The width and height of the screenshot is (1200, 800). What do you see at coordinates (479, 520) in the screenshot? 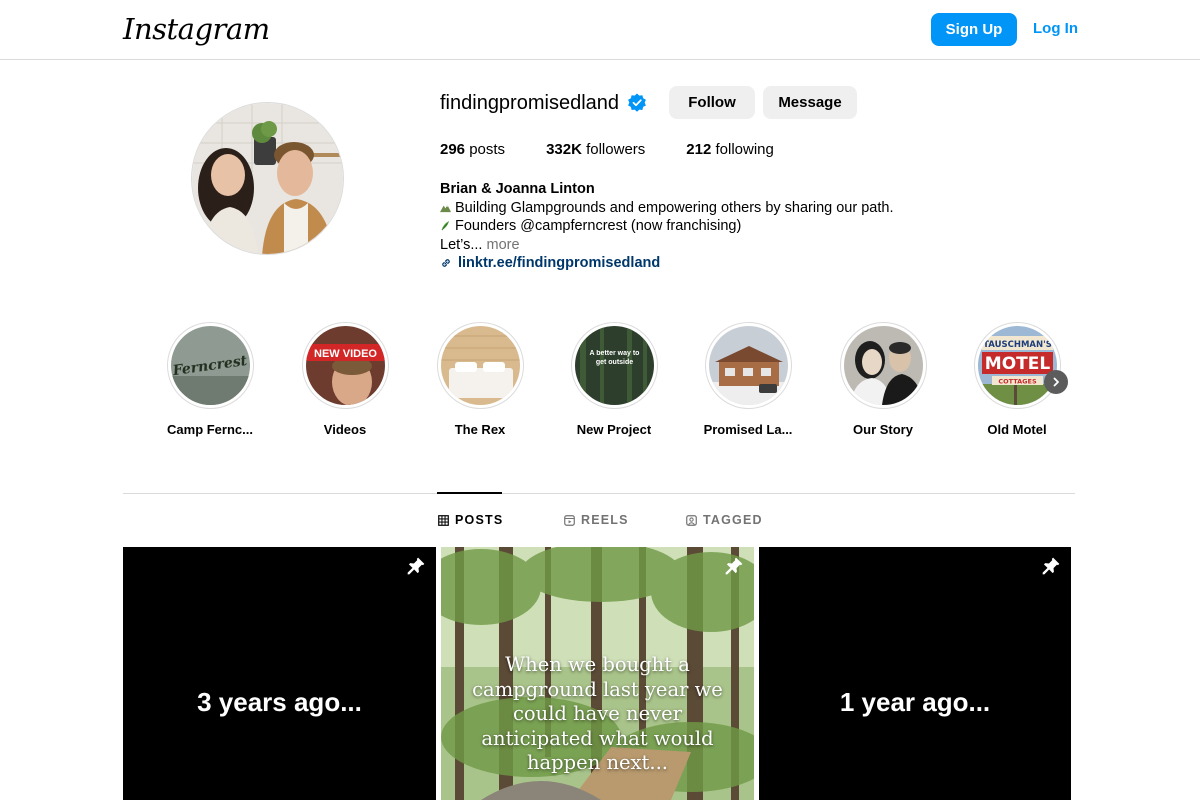
I see `tab-posts-label: POSTS` at bounding box center [479, 520].